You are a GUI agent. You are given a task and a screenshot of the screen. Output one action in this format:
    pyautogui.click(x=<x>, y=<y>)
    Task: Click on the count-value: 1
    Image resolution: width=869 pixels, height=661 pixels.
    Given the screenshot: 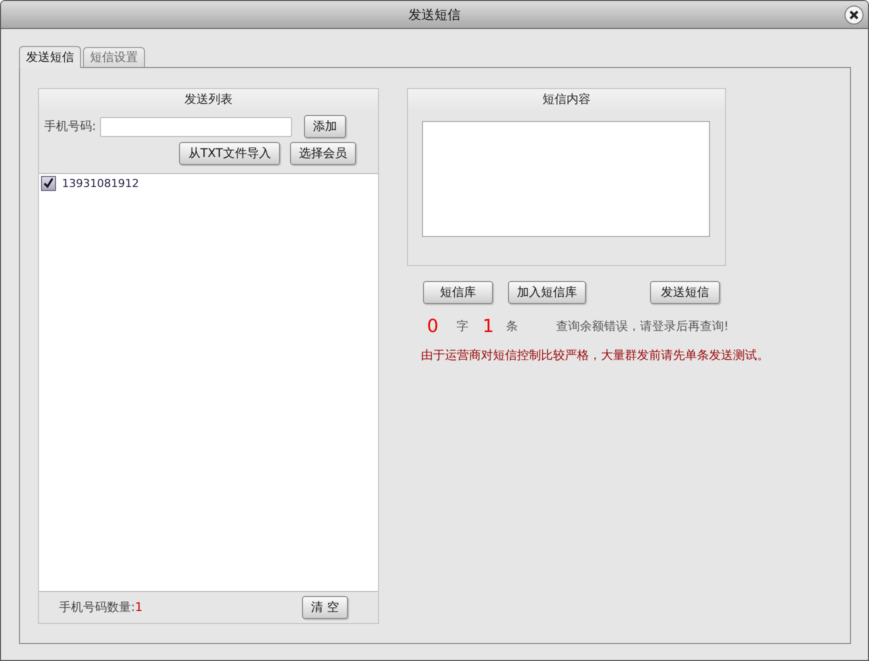 What is the action you would take?
    pyautogui.click(x=139, y=607)
    